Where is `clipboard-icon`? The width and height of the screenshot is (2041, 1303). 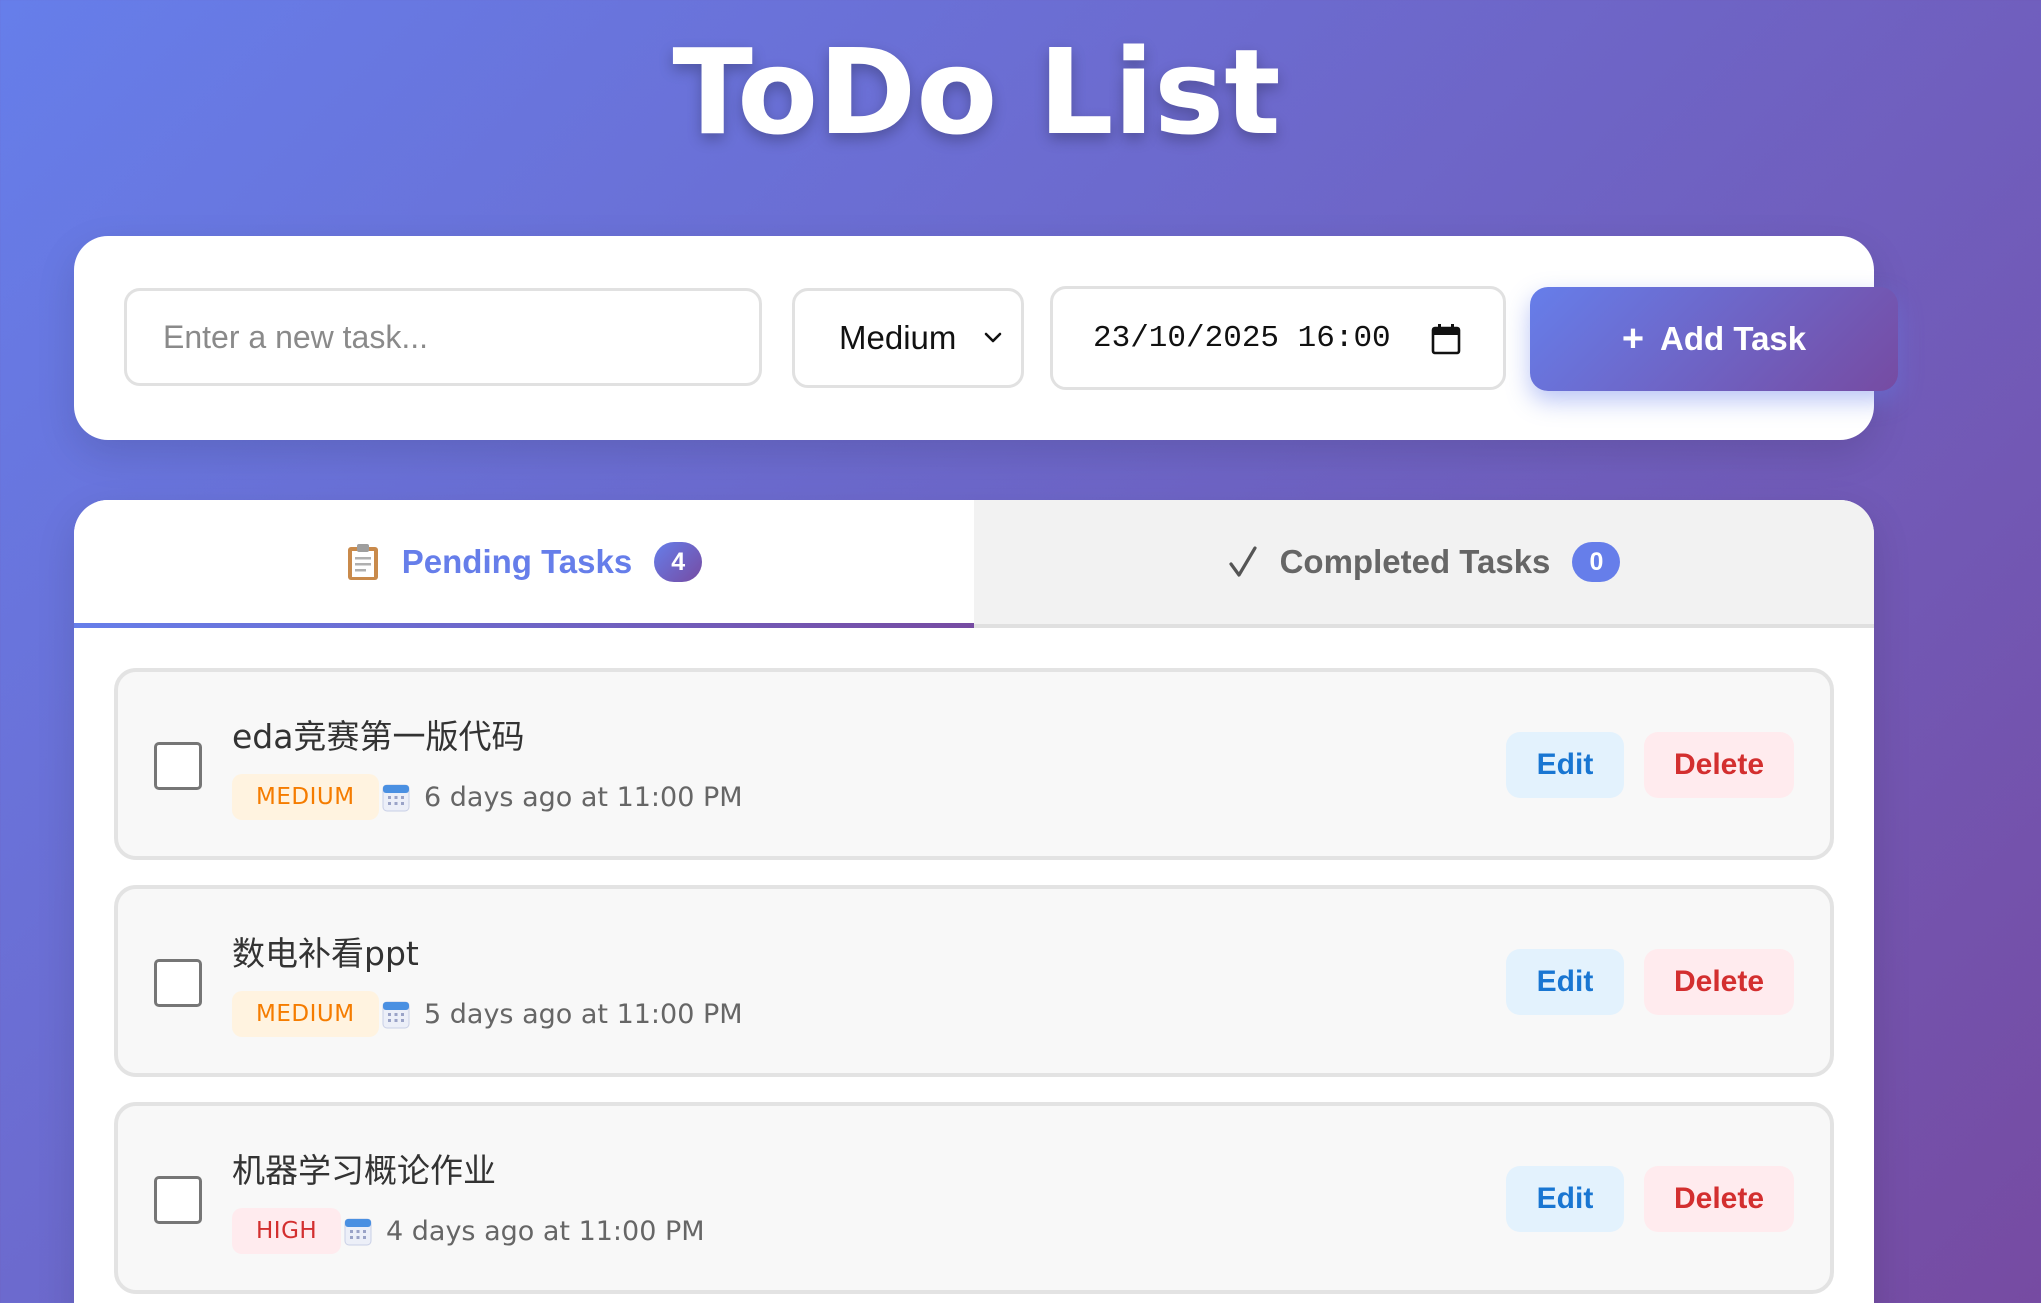
clipboard-icon is located at coordinates (363, 562).